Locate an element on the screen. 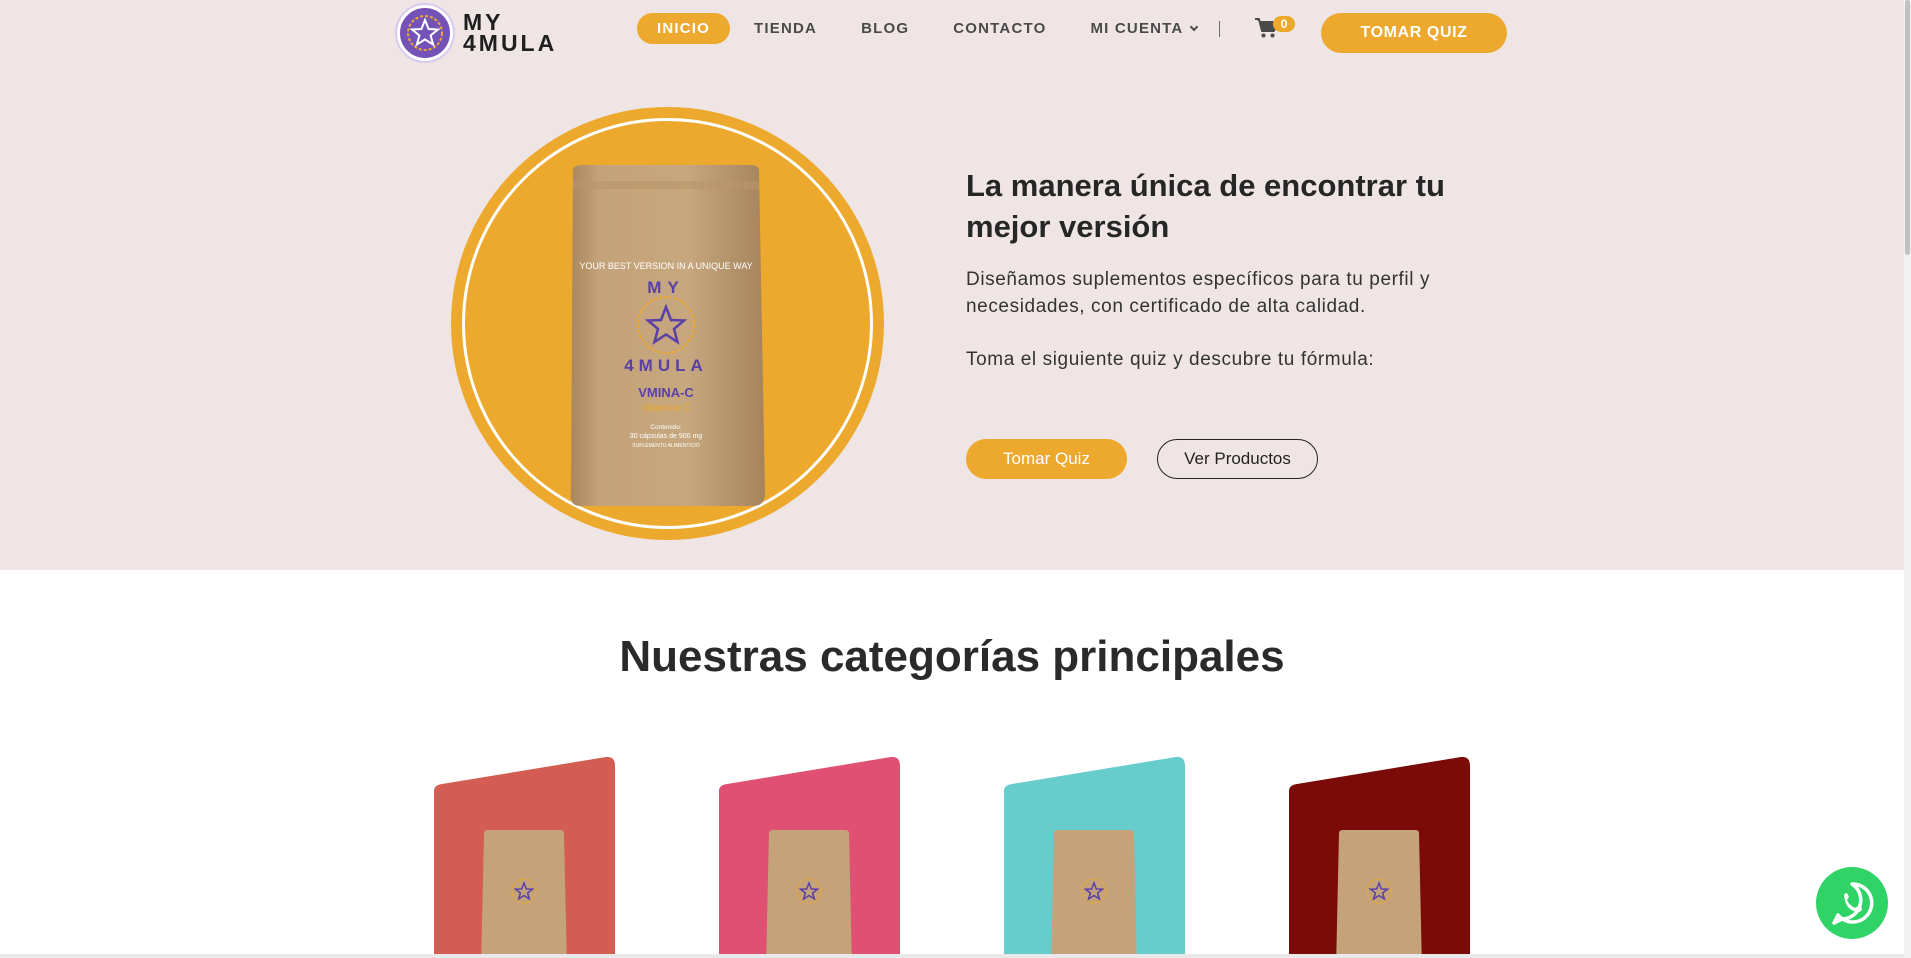 This screenshot has width=1911, height=958. cart-button: 0 is located at coordinates (1277, 28).